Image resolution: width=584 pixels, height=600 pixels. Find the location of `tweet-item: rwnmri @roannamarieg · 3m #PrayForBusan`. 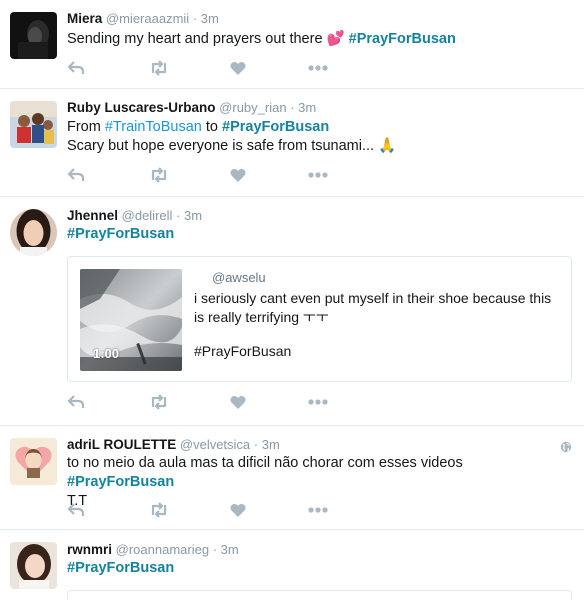

tweet-item: rwnmri @roannamarieg · 3m #PrayForBusan is located at coordinates (292, 562).